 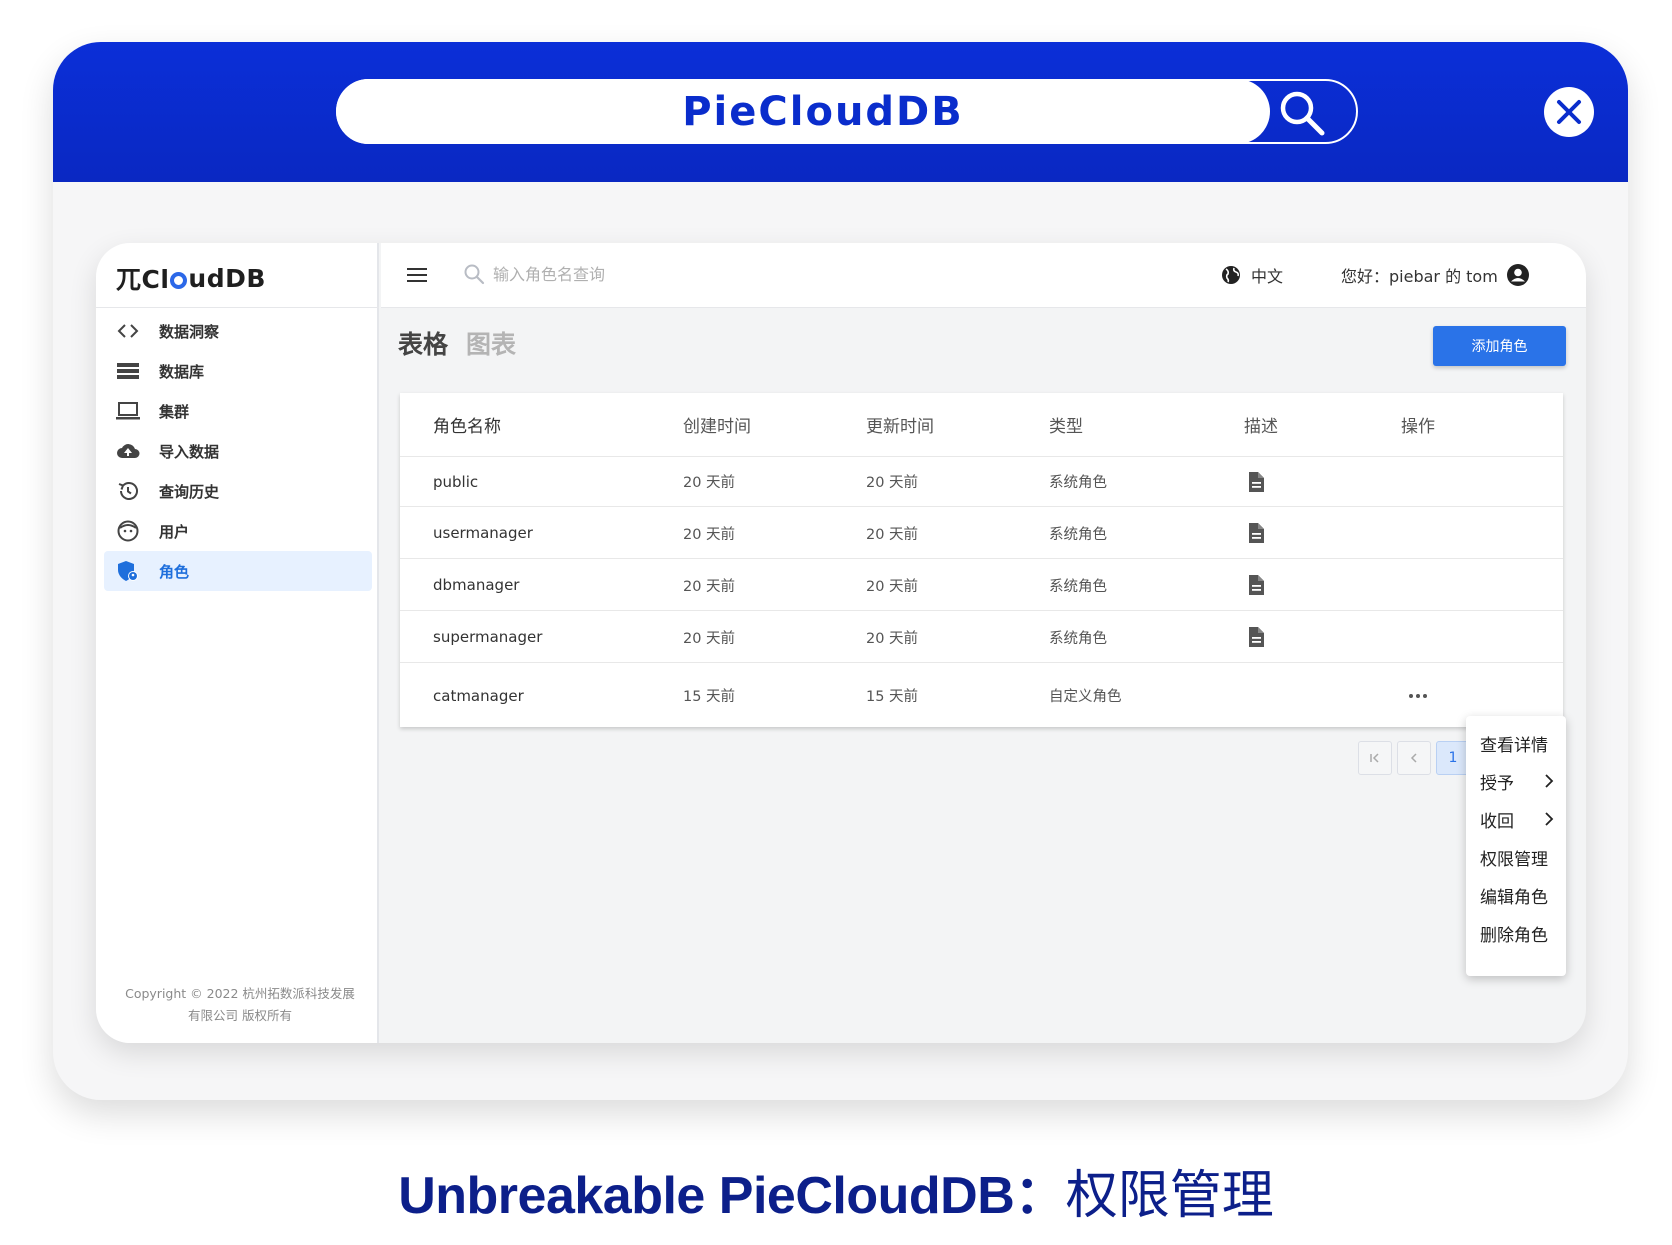 I want to click on code-brackets-icon, so click(x=128, y=331).